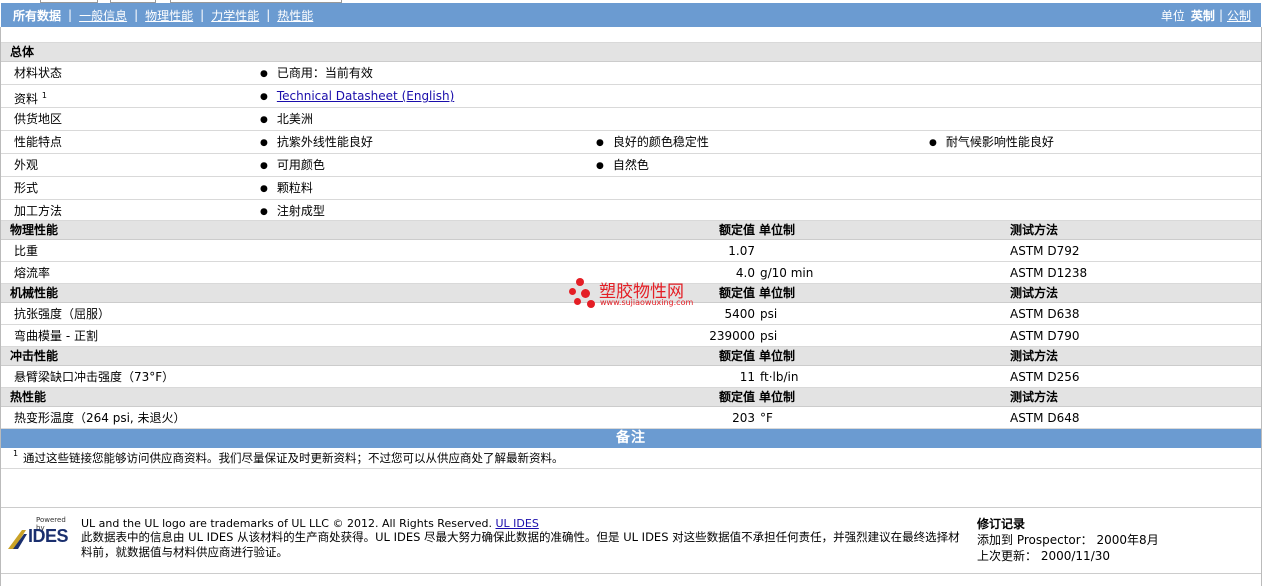  I want to click on general-row-processing: 加工方法 注射成型, so click(631, 210).